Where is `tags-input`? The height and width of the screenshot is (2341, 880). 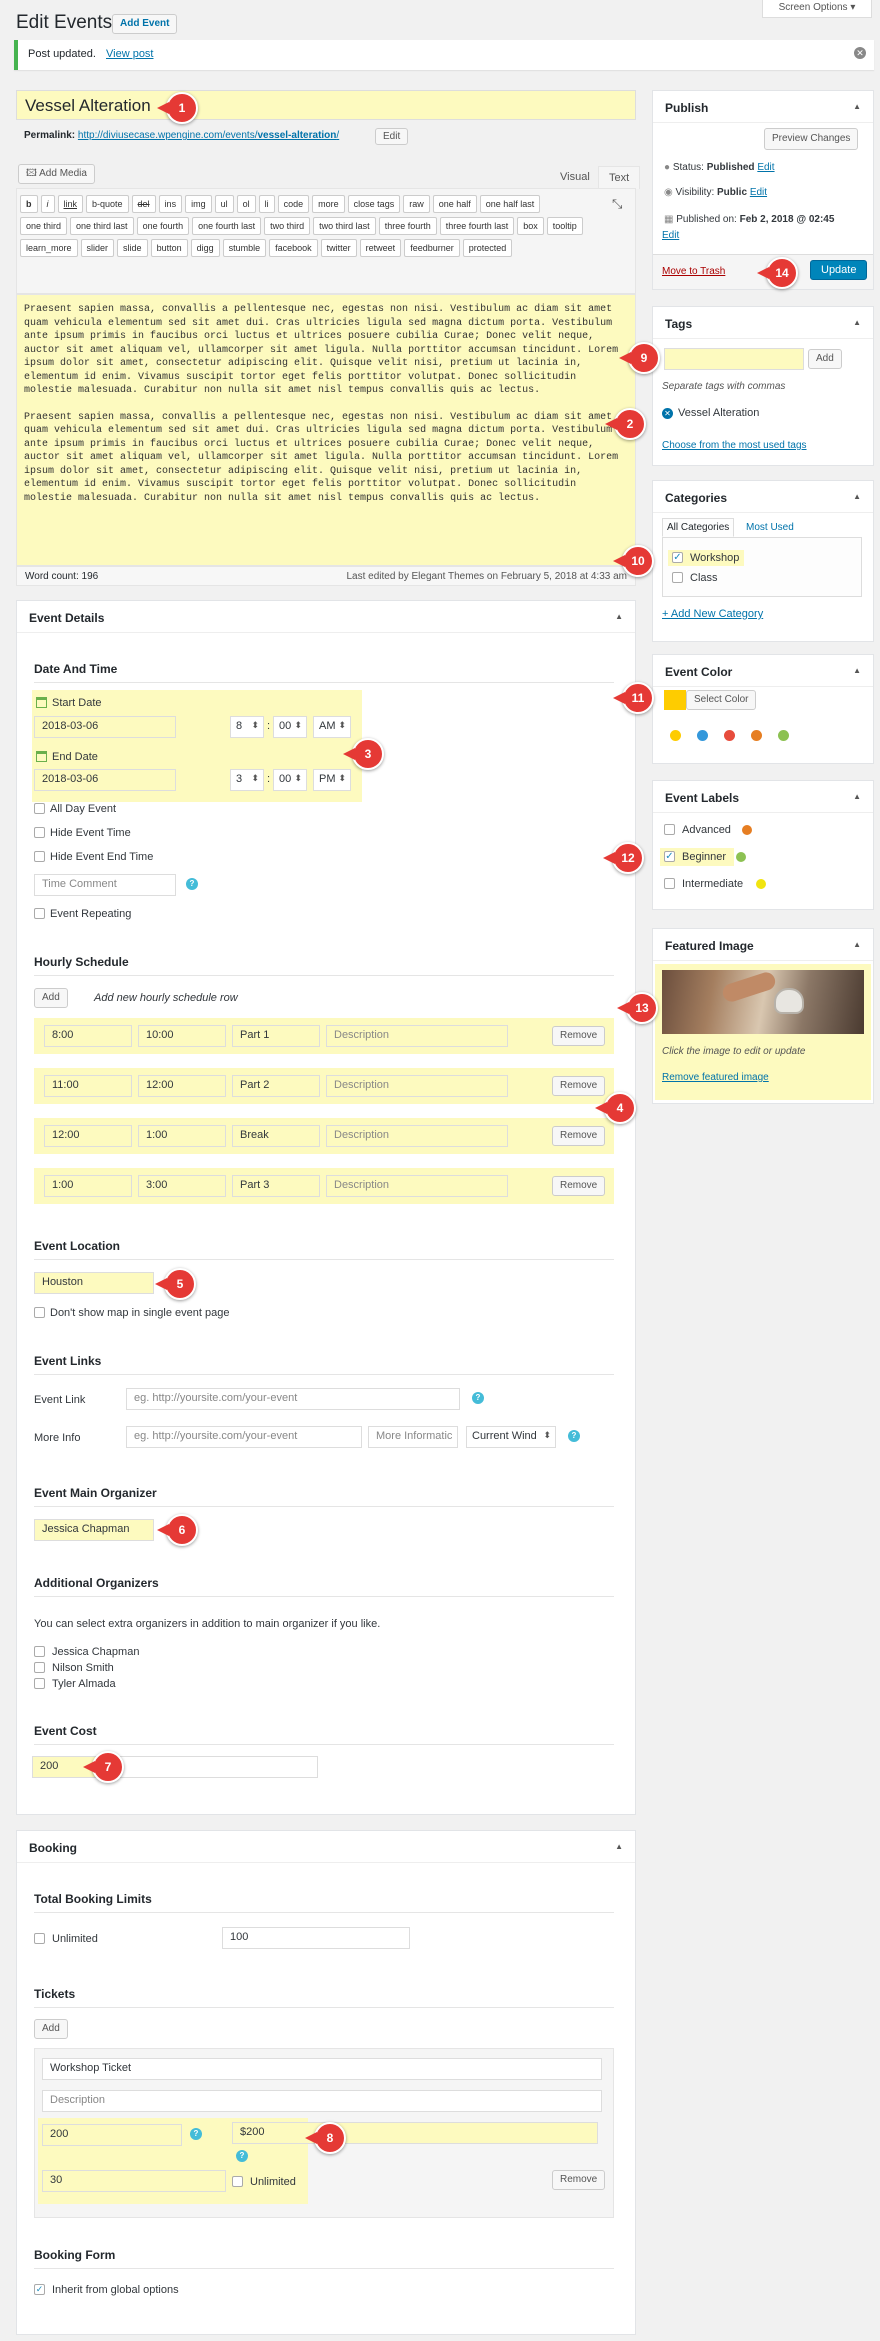
tags-input is located at coordinates (734, 359).